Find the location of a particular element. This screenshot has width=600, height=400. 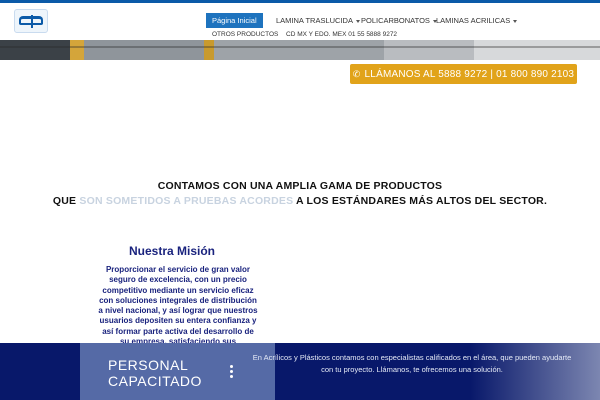

nav-item-policarbonatos: POLICARBONATOS is located at coordinates (399, 20).